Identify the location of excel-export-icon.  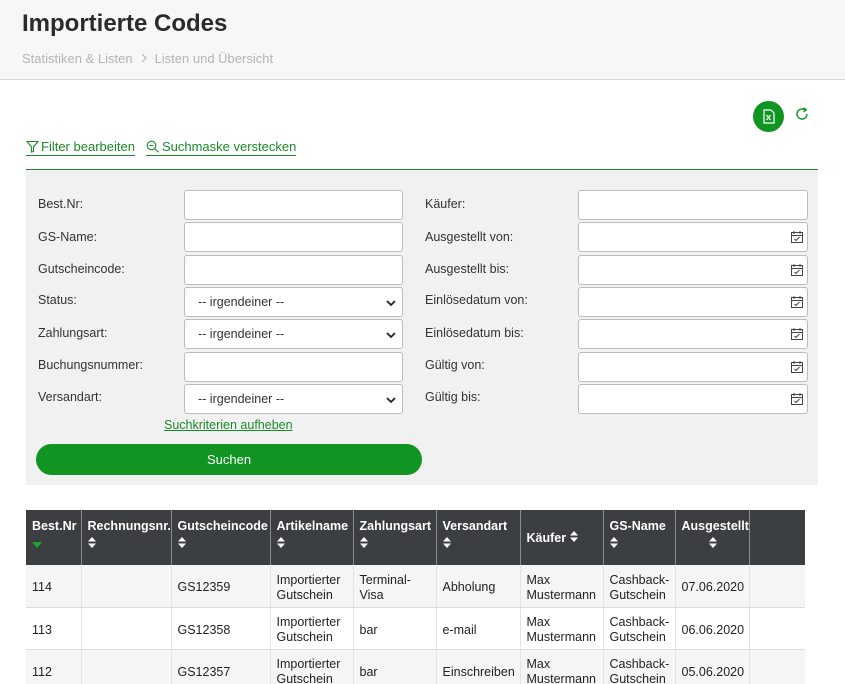
(768, 116).